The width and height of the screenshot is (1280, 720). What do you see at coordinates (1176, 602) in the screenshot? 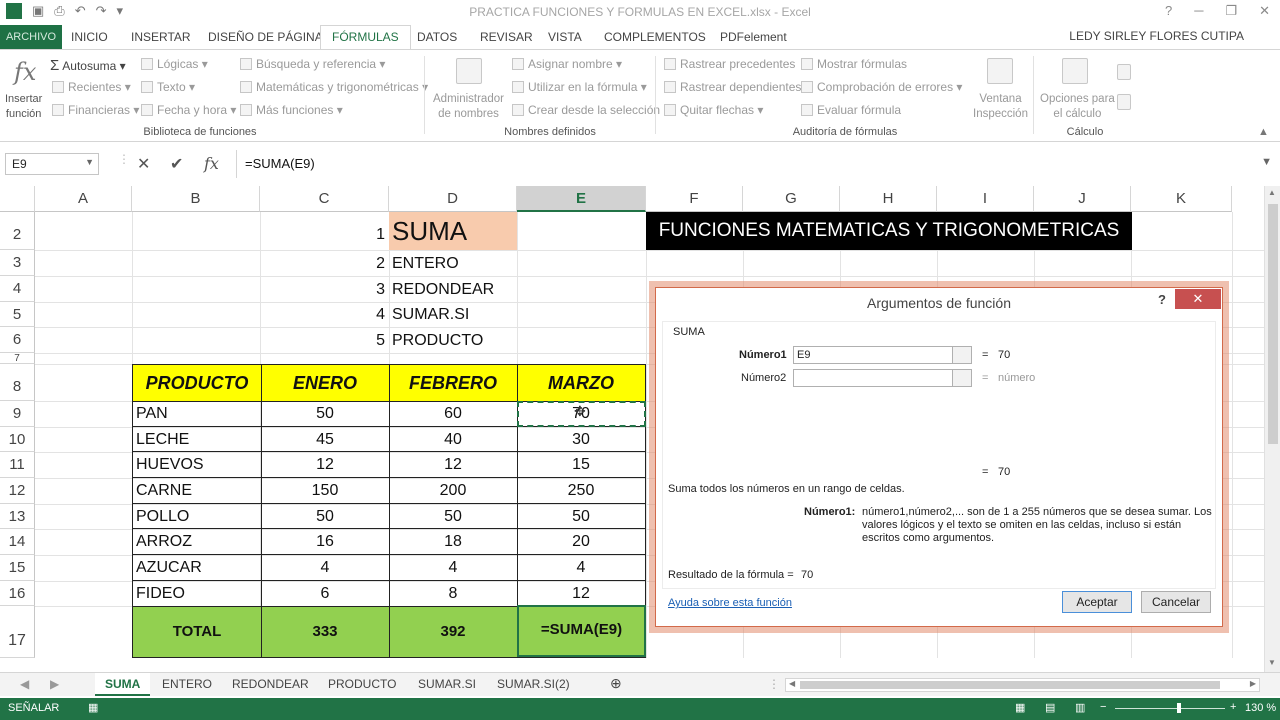
I see `cancel-button: Cancelar` at bounding box center [1176, 602].